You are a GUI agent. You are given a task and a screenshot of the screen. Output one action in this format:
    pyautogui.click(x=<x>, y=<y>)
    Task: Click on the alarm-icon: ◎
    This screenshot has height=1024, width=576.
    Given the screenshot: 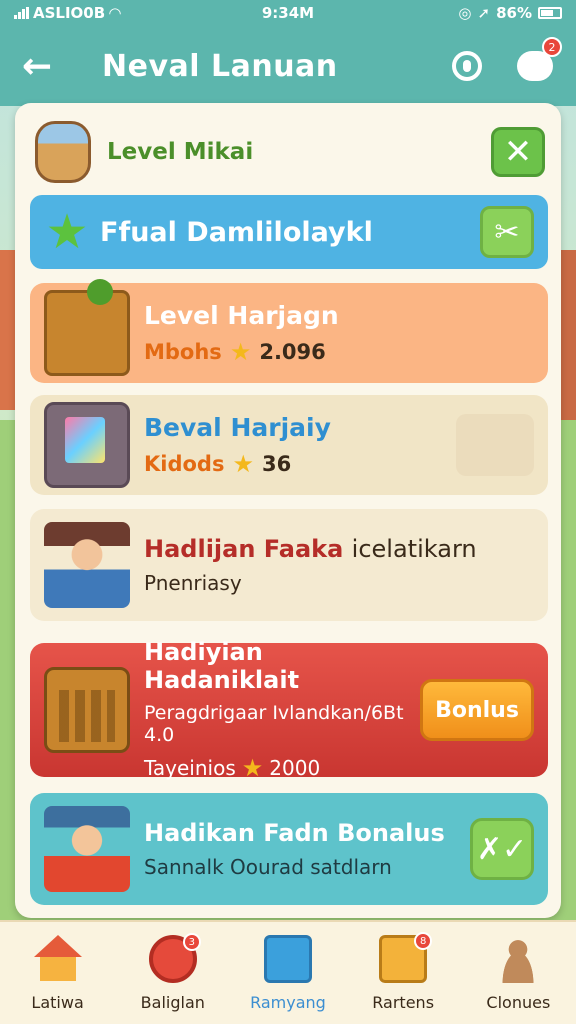 What is the action you would take?
    pyautogui.click(x=465, y=13)
    